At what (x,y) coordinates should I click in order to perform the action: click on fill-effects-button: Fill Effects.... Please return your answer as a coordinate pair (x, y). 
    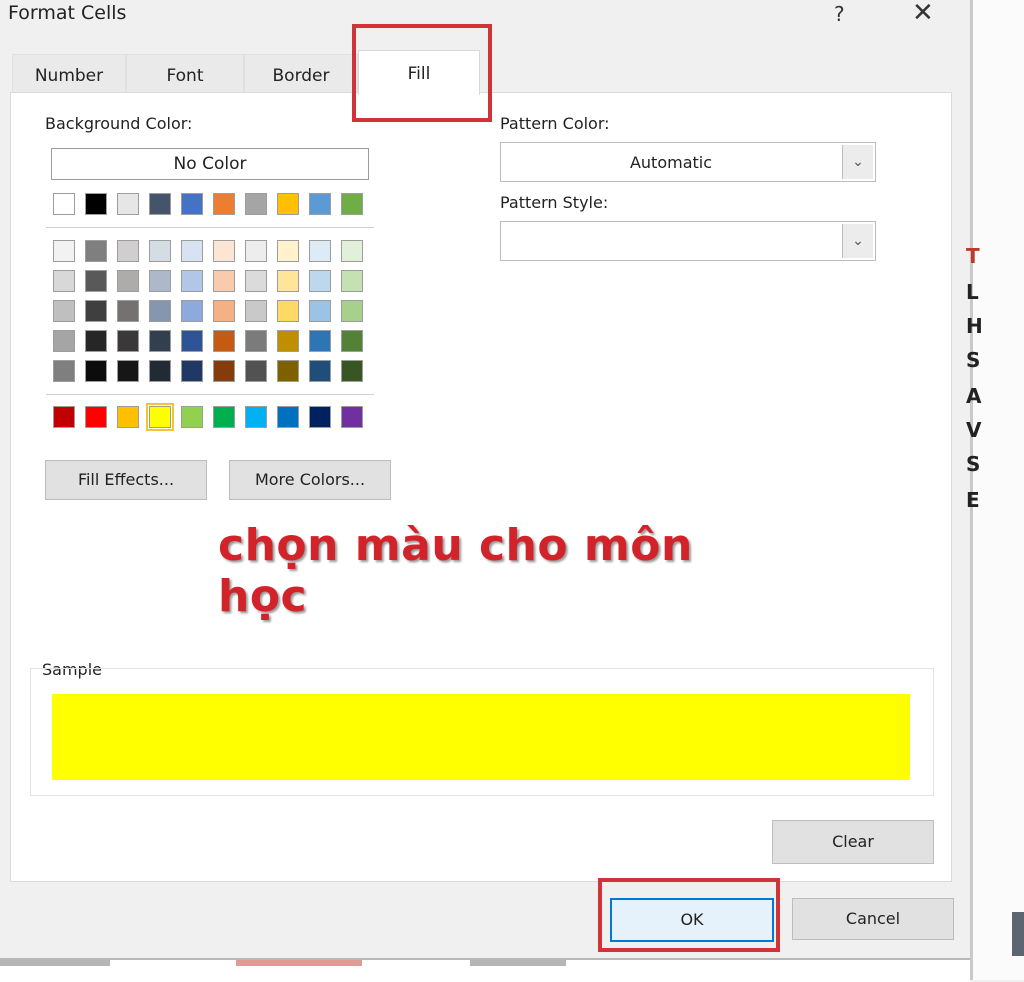
    Looking at the image, I should click on (126, 480).